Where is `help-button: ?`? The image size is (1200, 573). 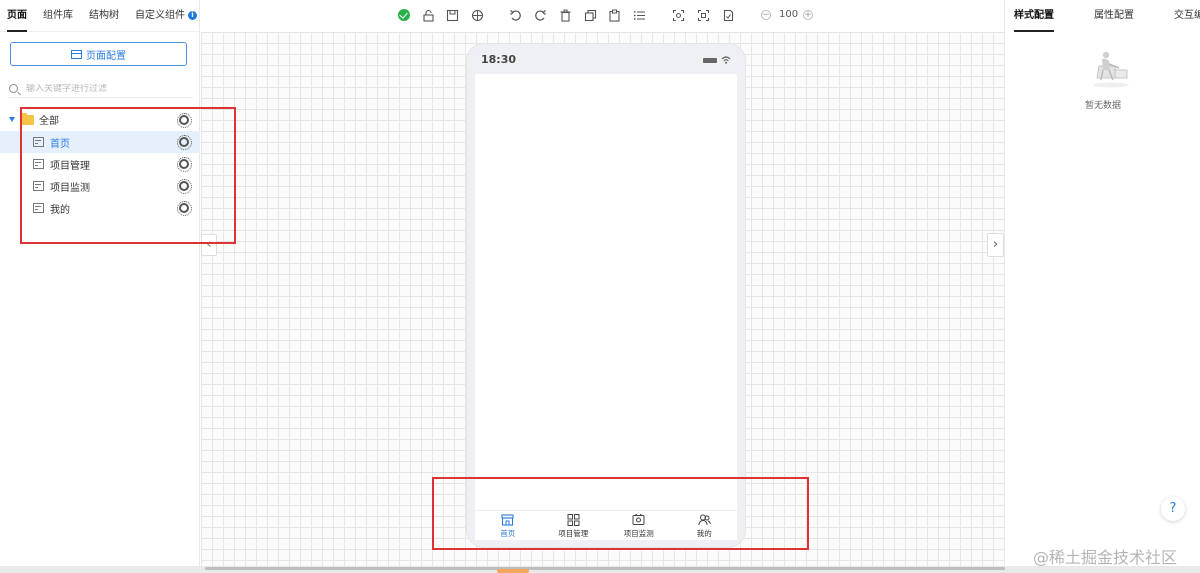
help-button: ? is located at coordinates (1173, 509).